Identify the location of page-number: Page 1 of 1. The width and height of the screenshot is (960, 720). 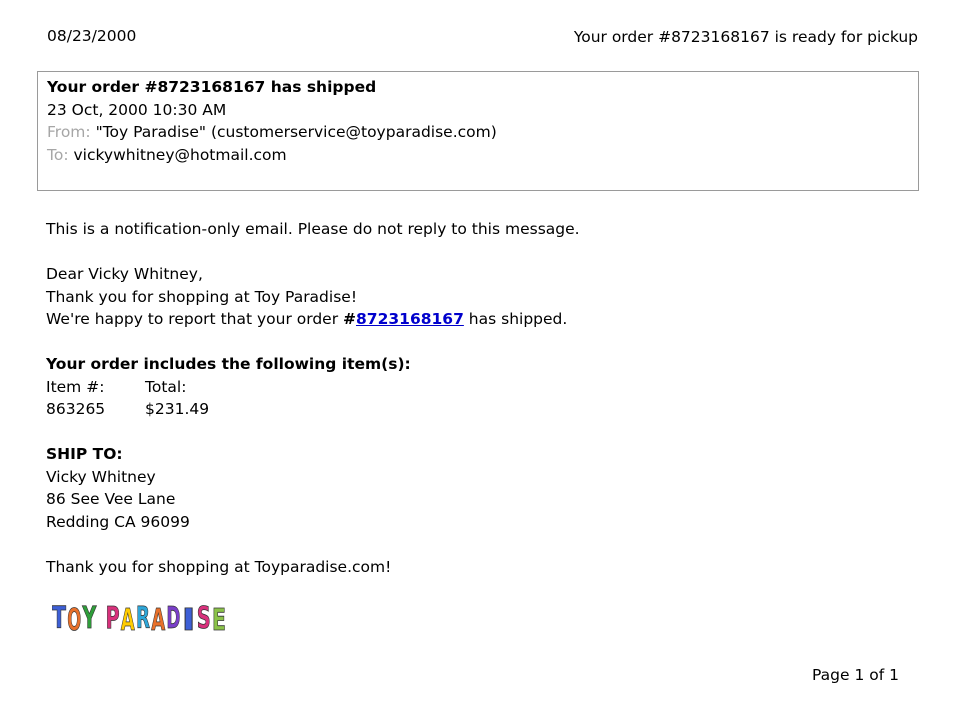
(855, 675).